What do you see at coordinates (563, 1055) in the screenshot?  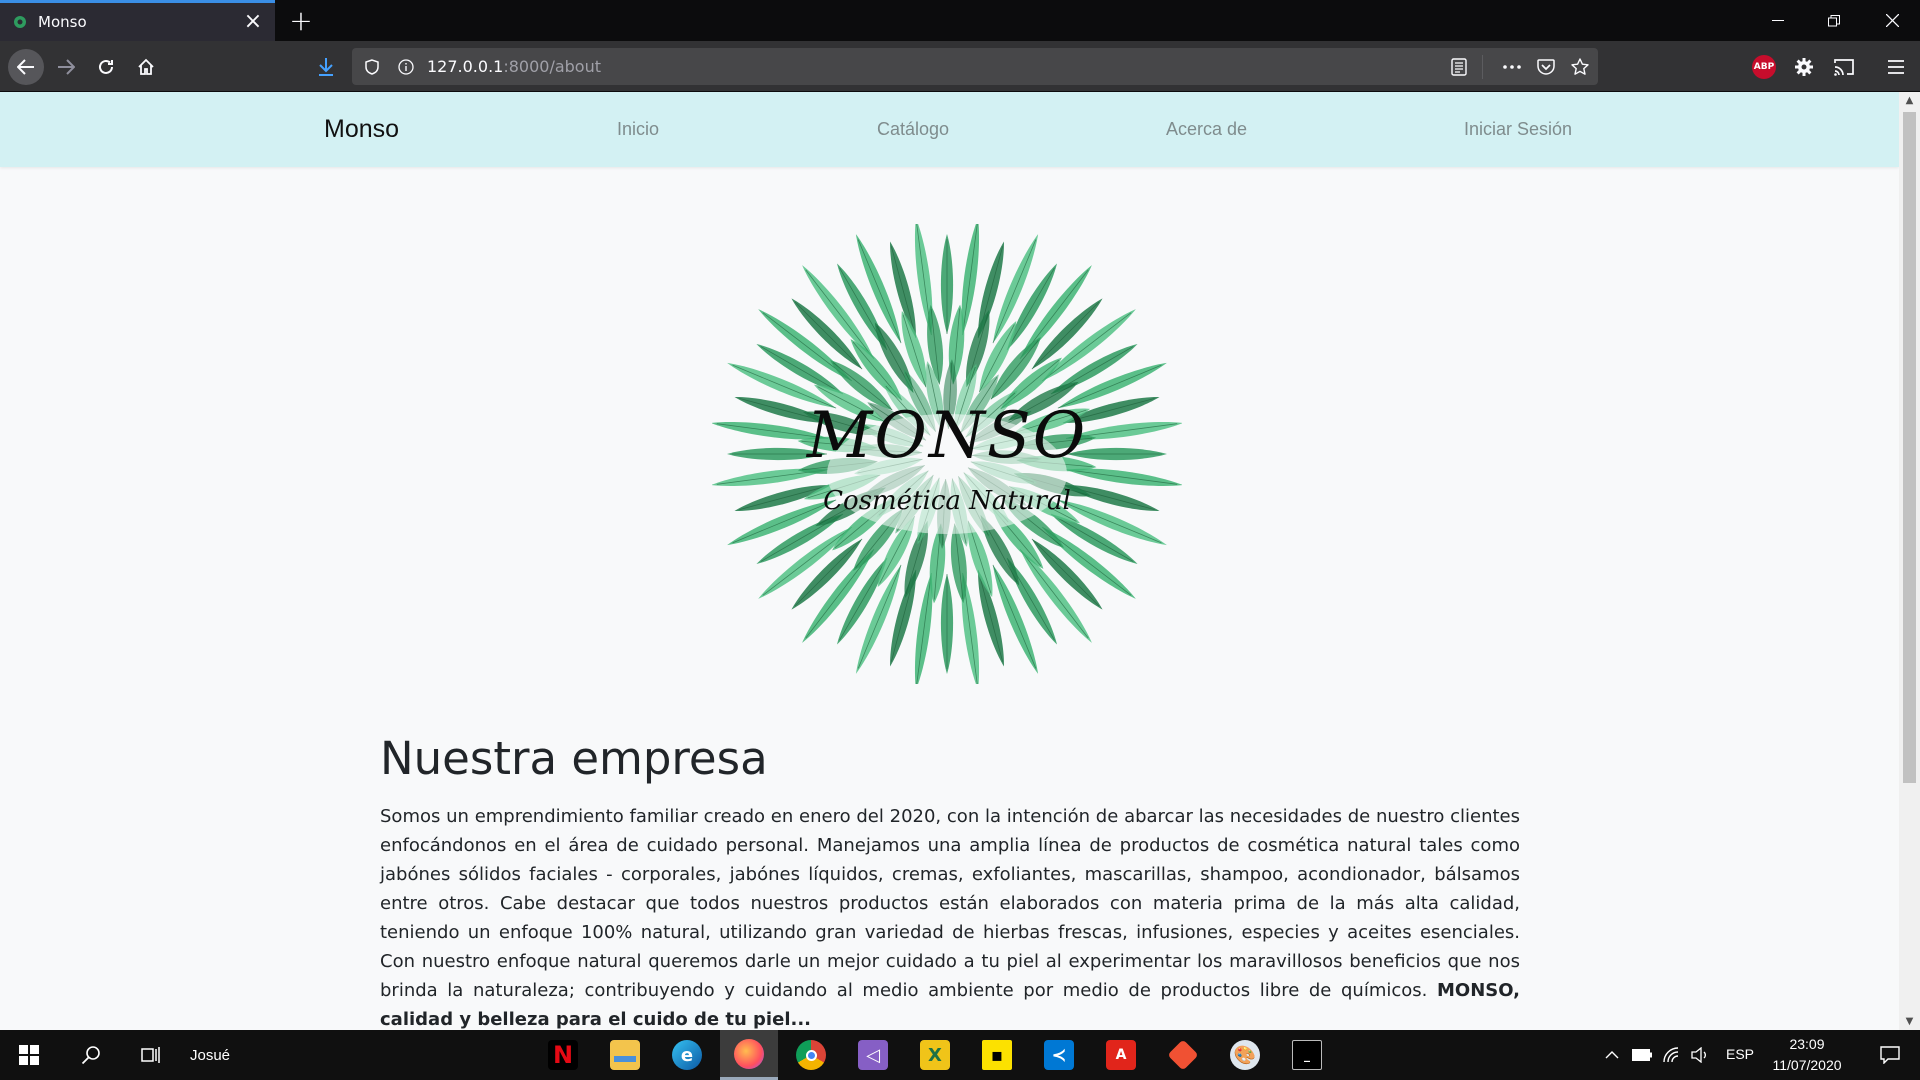 I see `netflix-app-icon: N` at bounding box center [563, 1055].